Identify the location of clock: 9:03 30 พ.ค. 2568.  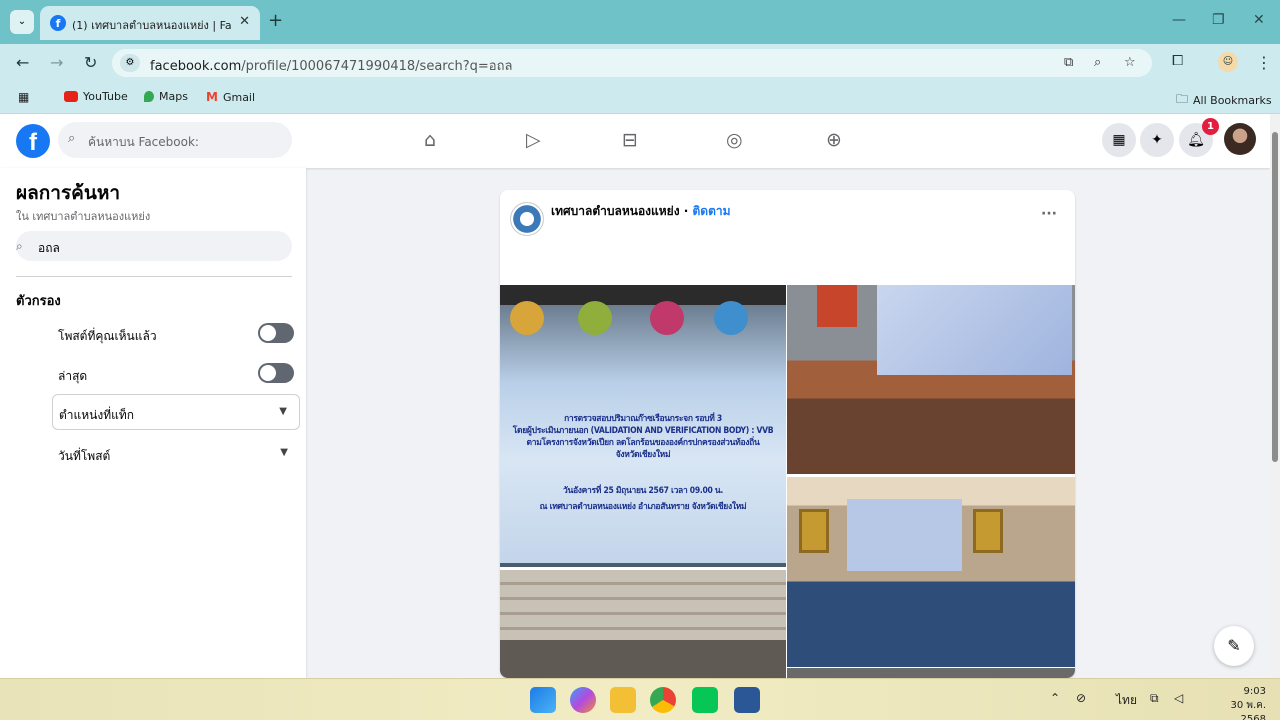
(1234, 702).